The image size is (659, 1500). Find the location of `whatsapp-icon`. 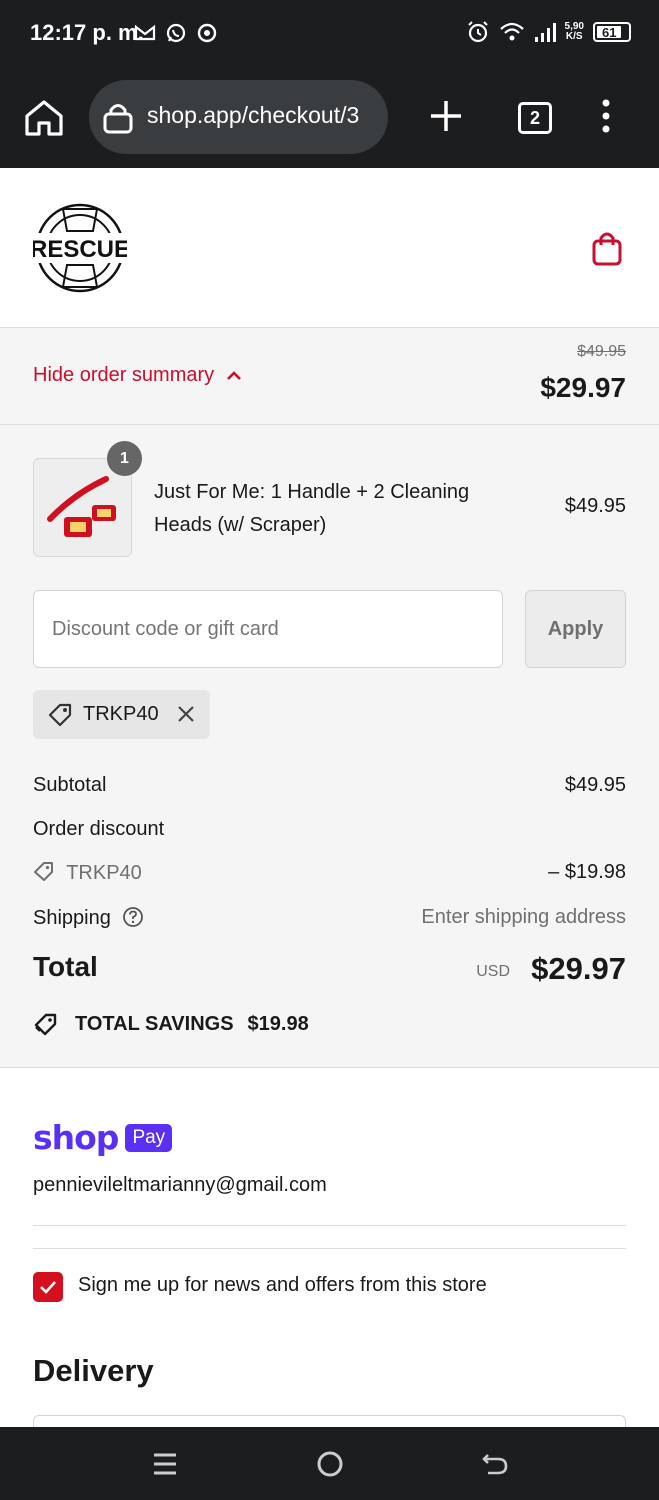

whatsapp-icon is located at coordinates (176, 33).